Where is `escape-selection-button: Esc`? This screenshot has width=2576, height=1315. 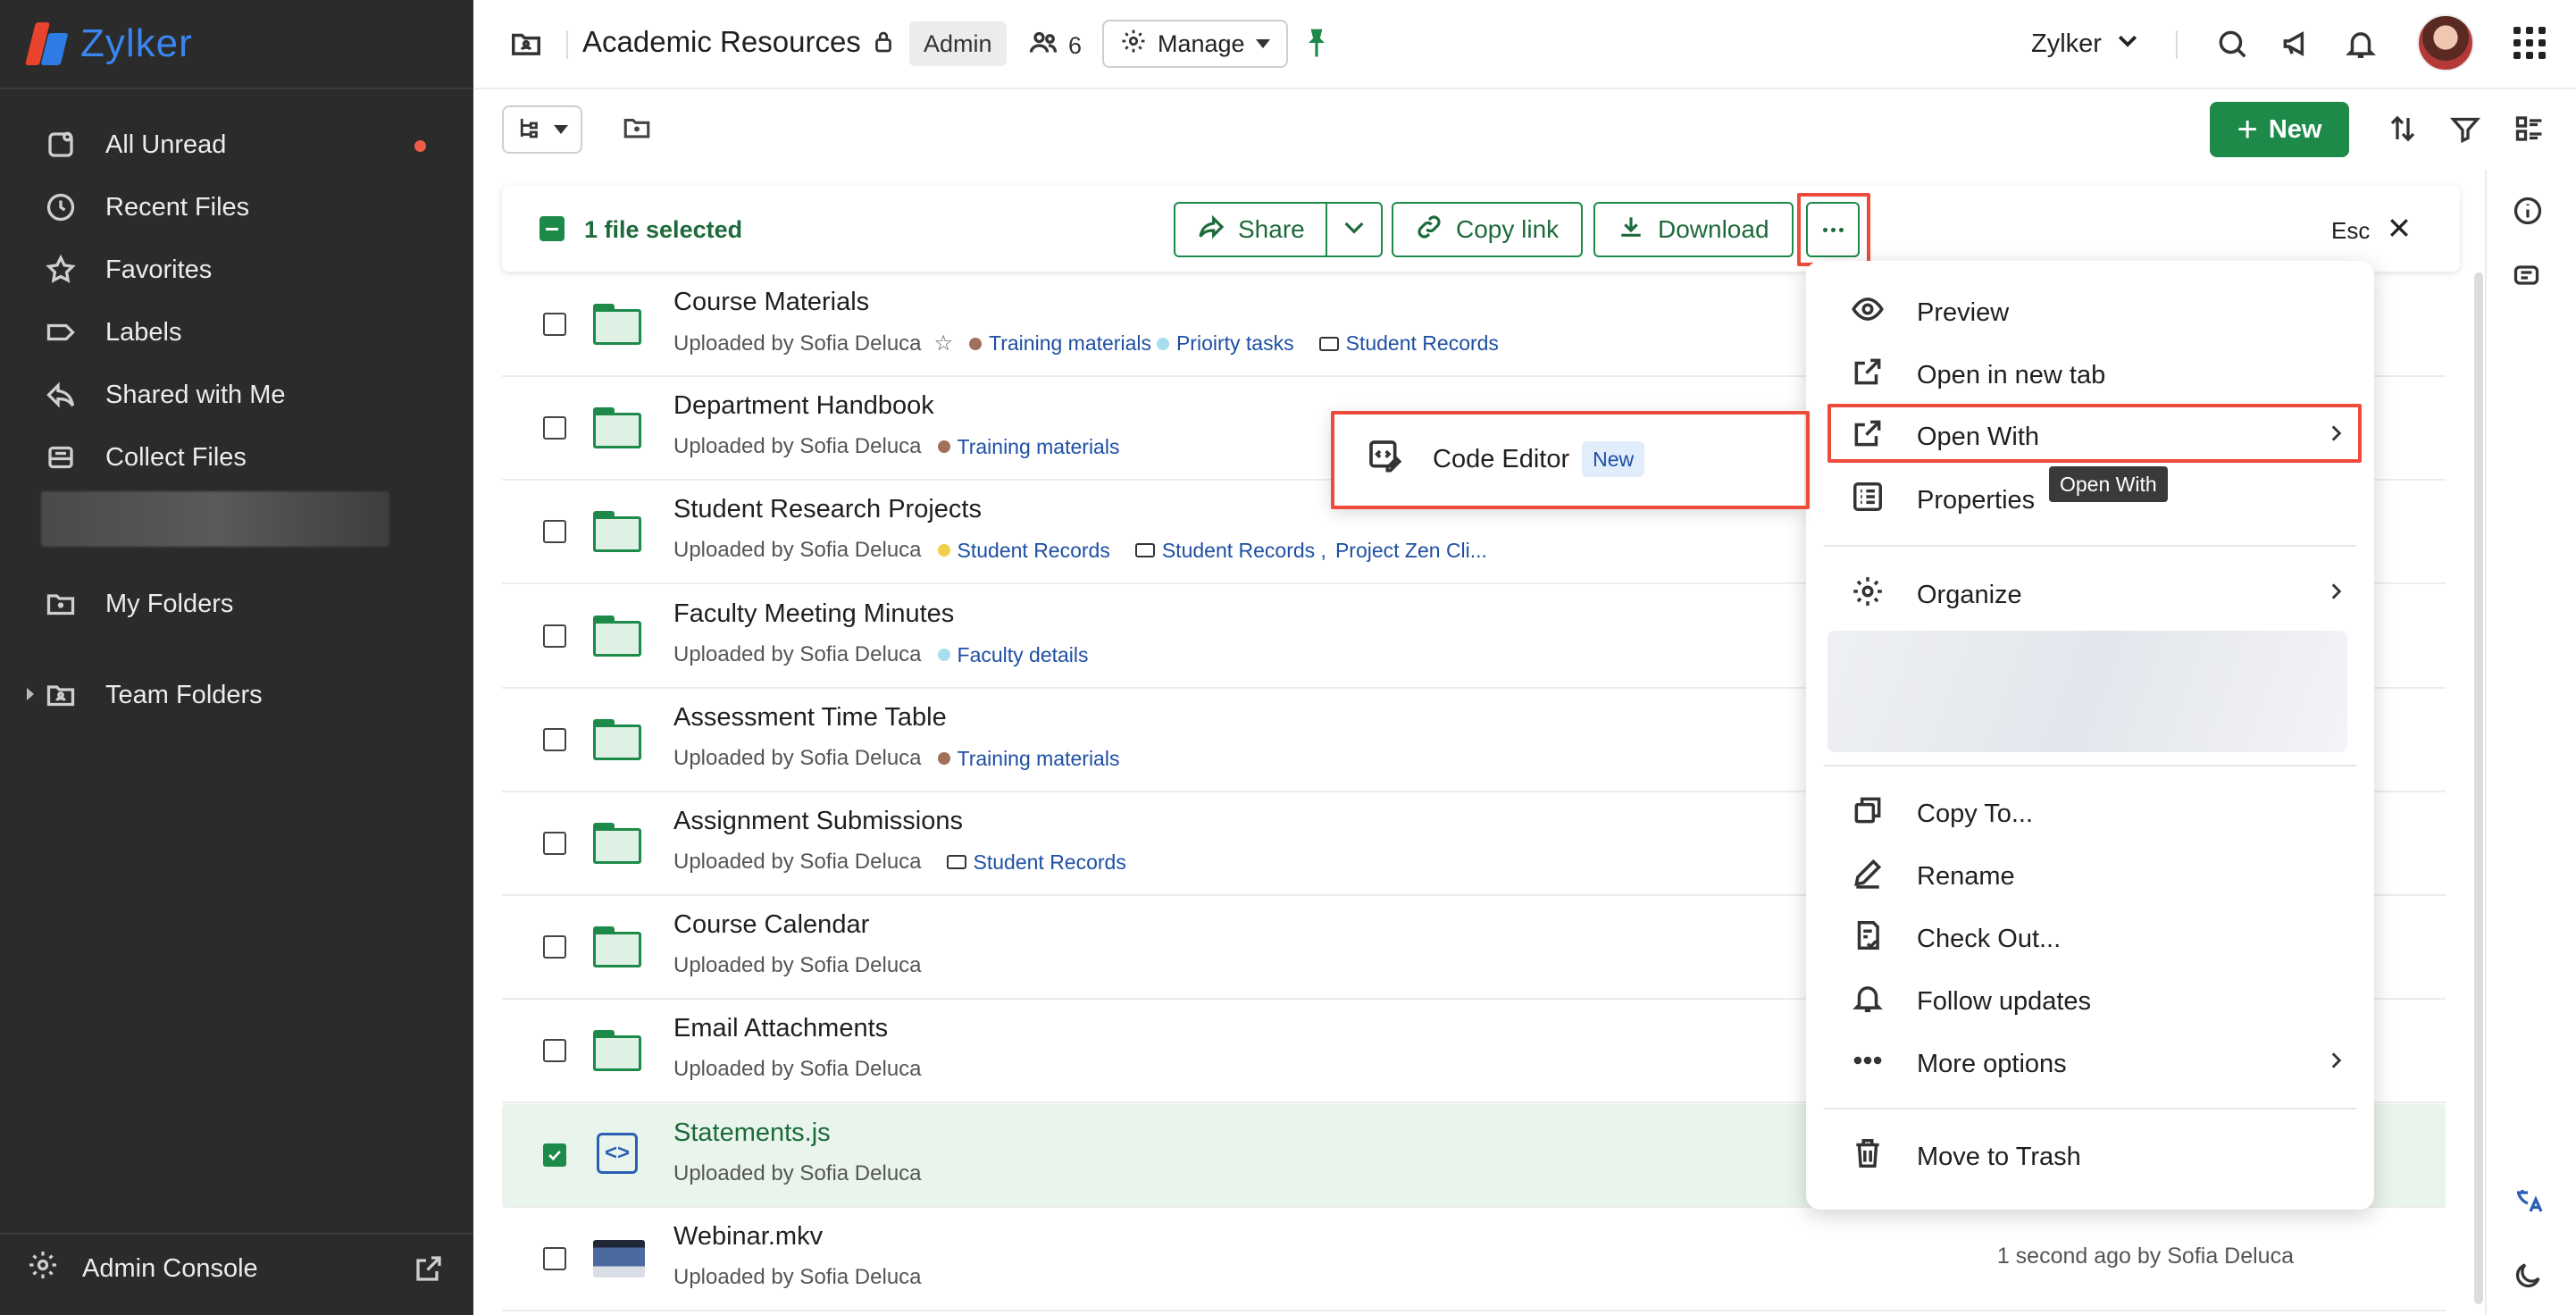 escape-selection-button: Esc is located at coordinates (2372, 231).